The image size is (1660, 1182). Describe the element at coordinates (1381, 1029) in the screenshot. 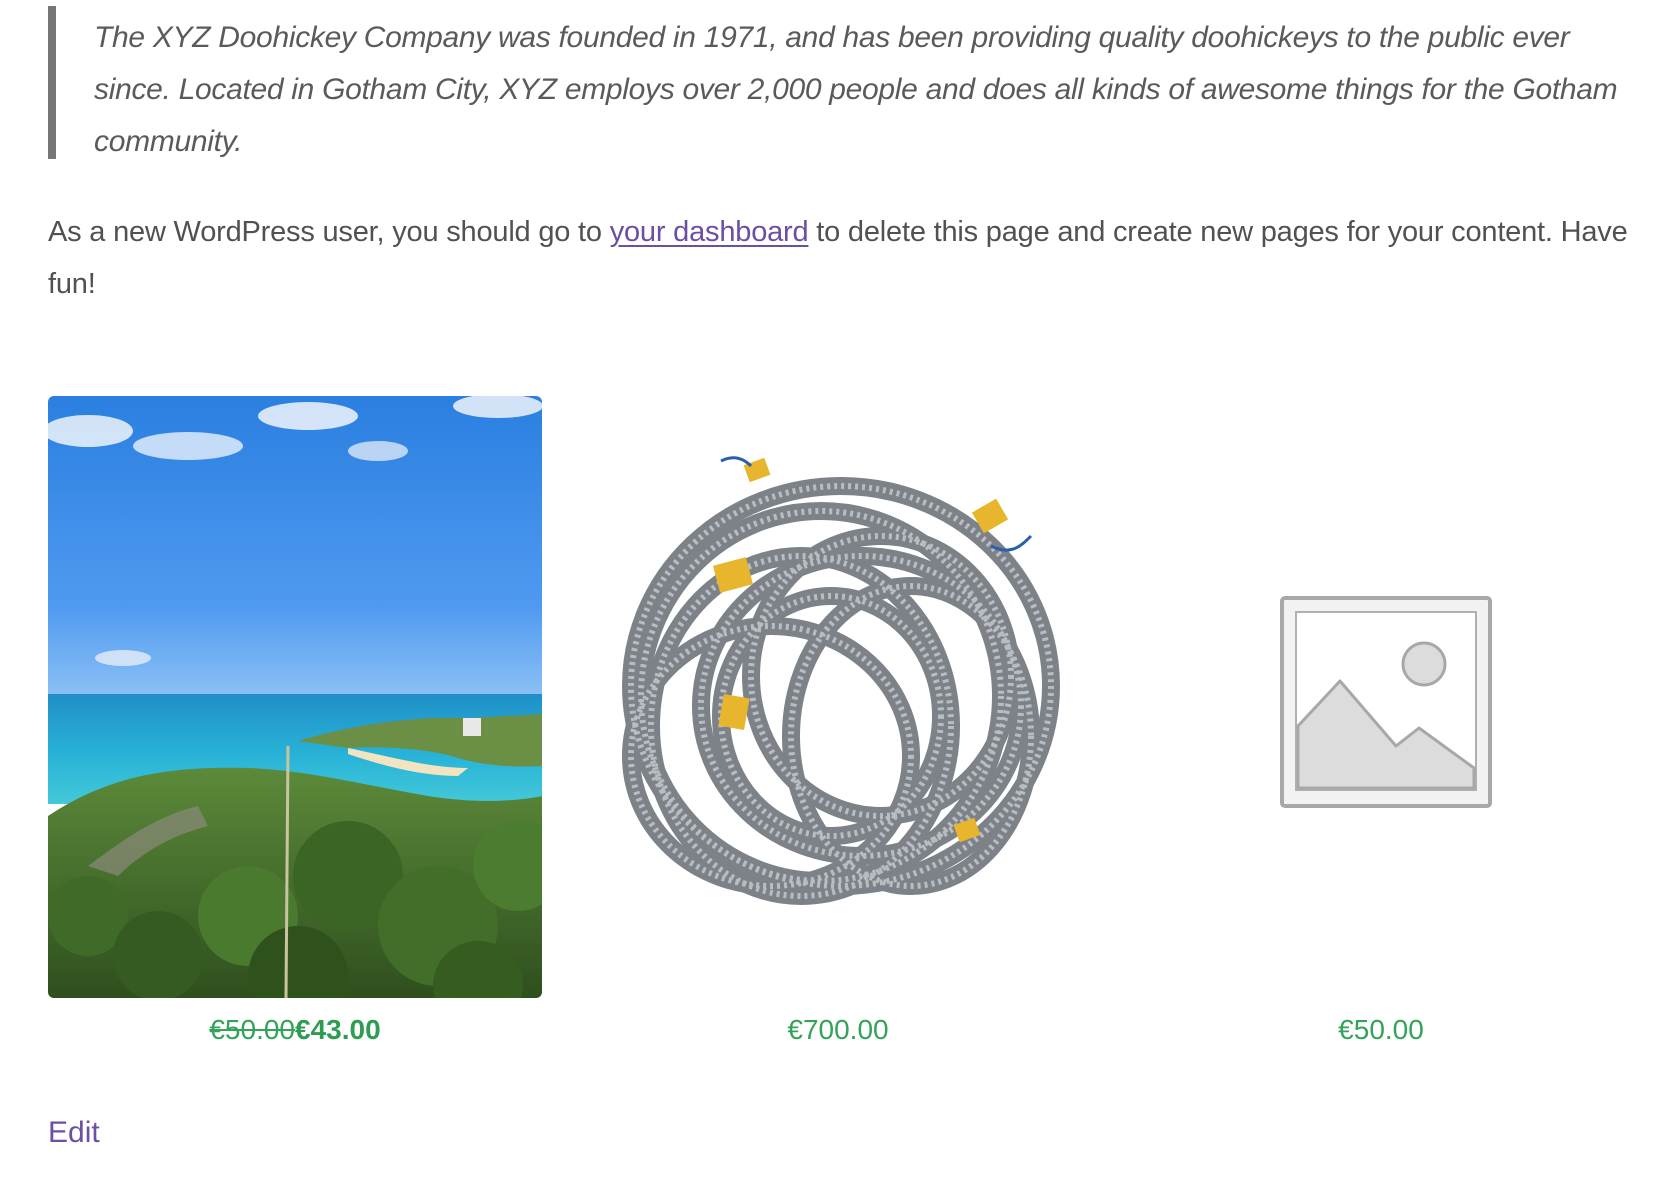

I see `product-price: €50.00` at that location.